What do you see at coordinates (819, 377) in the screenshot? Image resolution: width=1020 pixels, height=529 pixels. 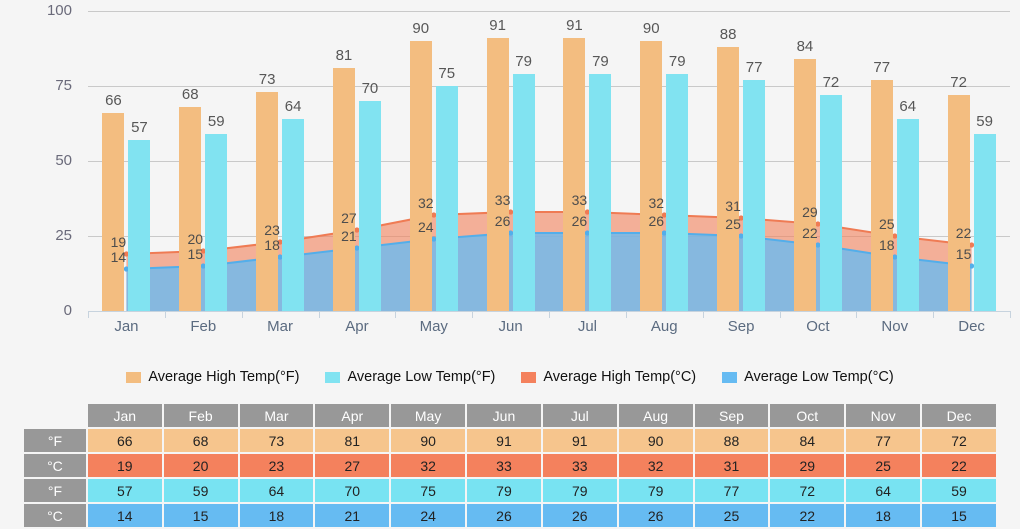 I see `legend-label-3: Average Low Temp(°C)` at bounding box center [819, 377].